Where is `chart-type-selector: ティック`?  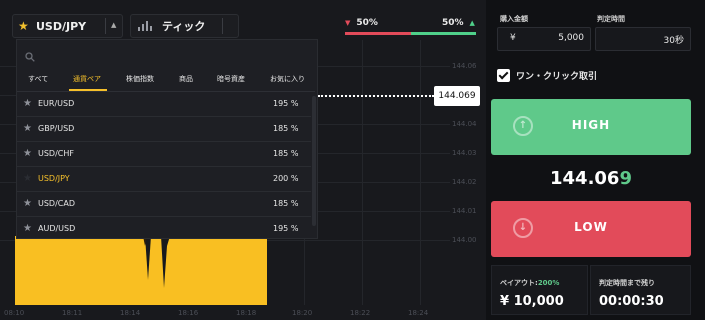 chart-type-selector: ティック is located at coordinates (184, 26).